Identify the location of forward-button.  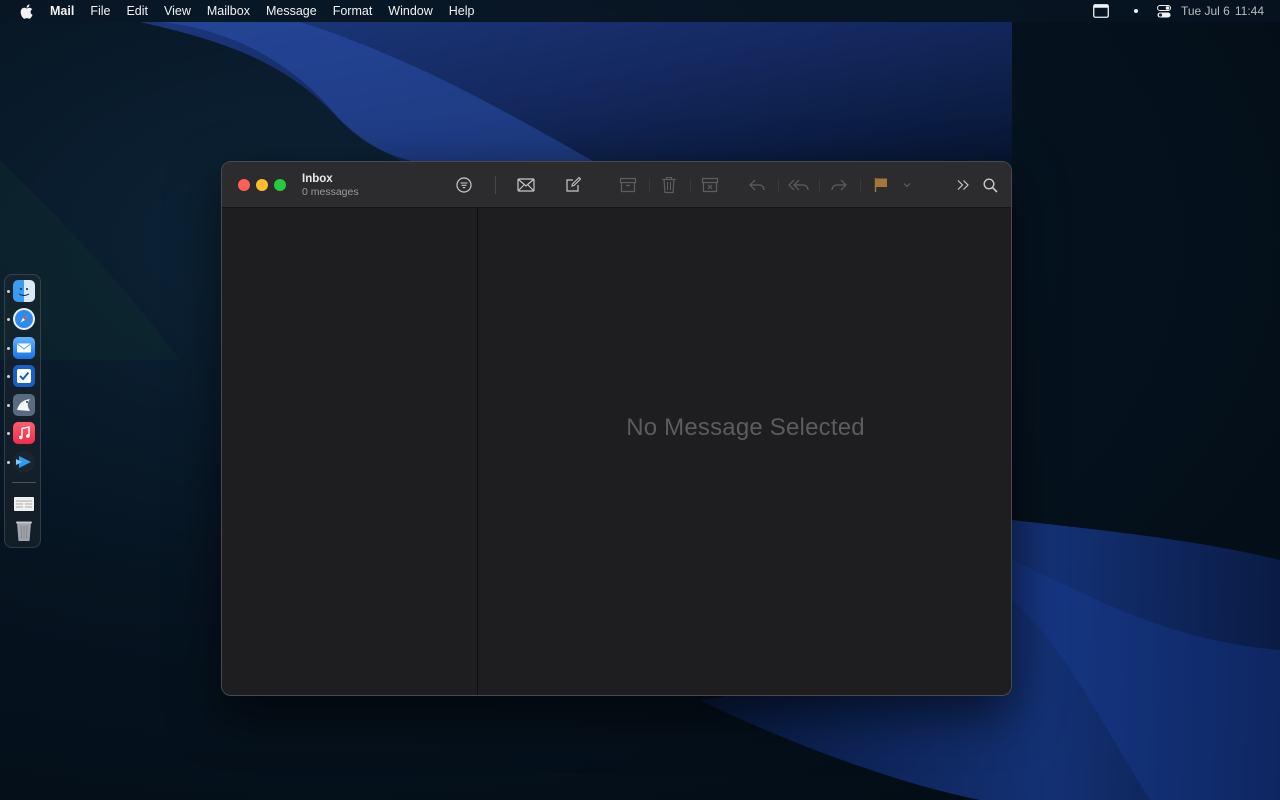
(839, 185).